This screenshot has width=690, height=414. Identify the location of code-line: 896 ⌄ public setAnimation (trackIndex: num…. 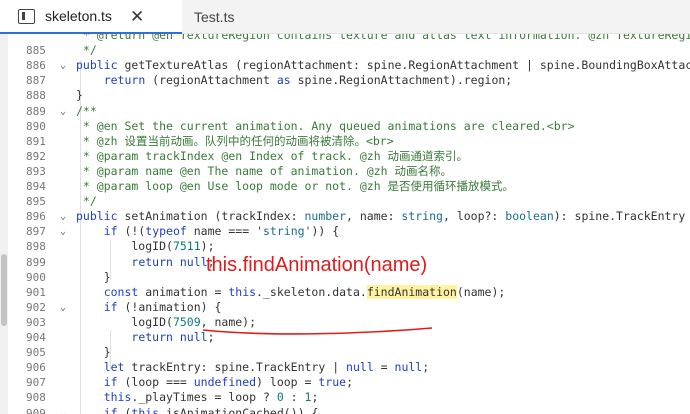
(345, 216).